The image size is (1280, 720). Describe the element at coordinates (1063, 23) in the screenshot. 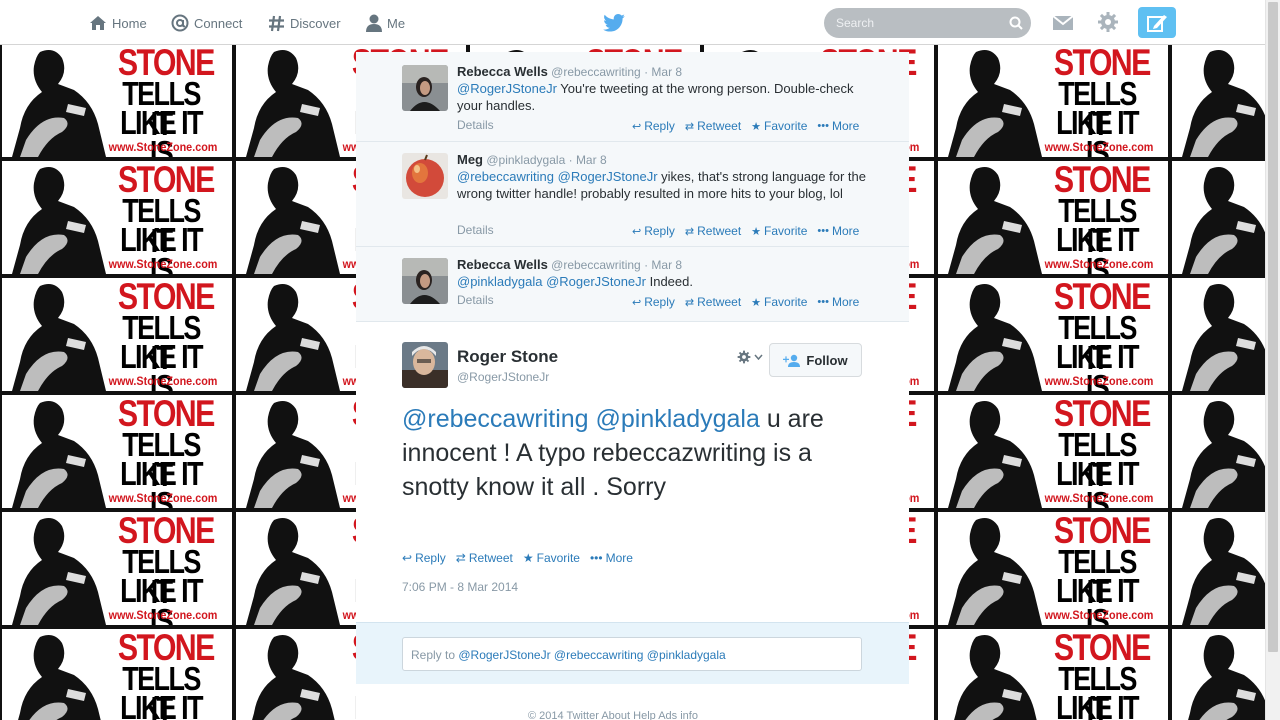

I see `direct-messages-envelope-icon` at that location.